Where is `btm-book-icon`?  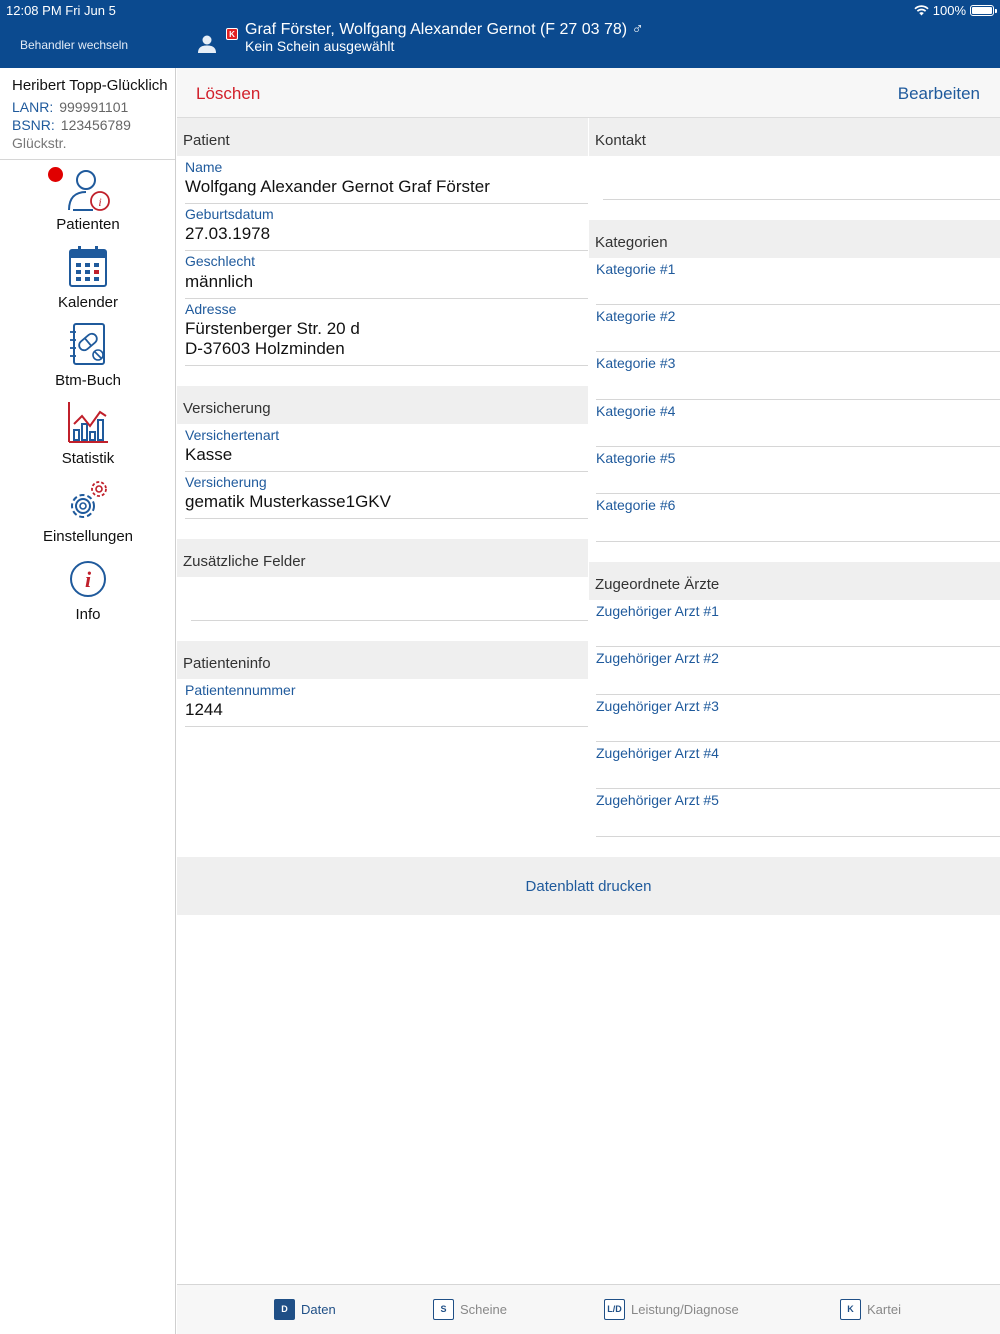
btm-book-icon is located at coordinates (87, 344).